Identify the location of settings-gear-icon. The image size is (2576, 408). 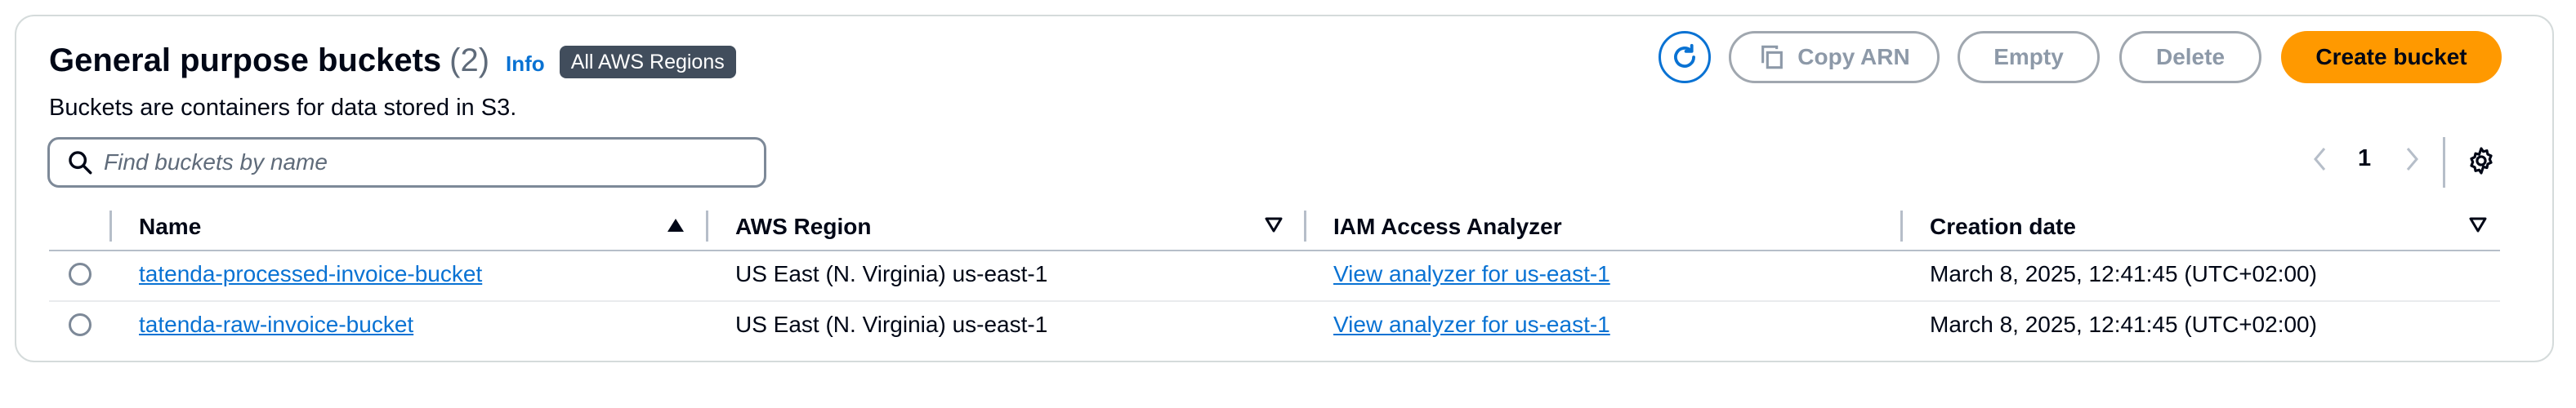
(2482, 160).